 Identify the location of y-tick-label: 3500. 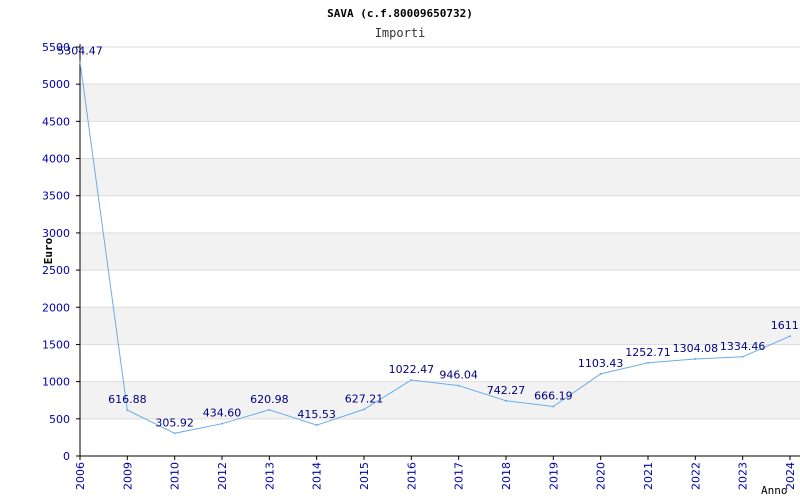
(56, 196).